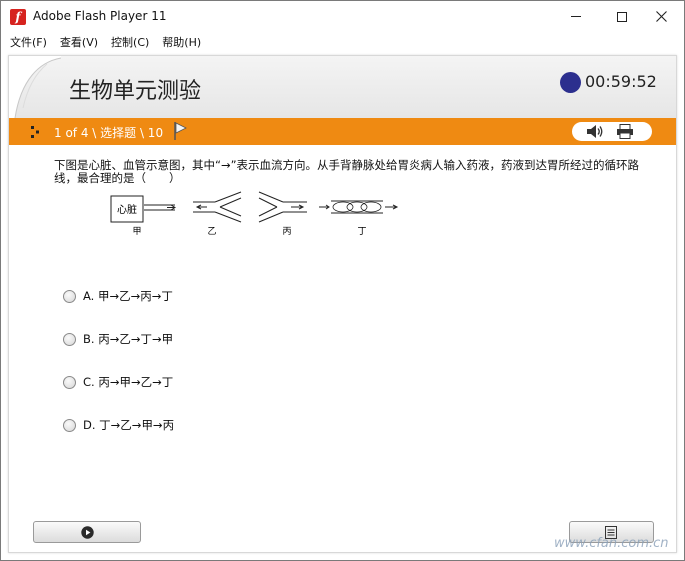  Describe the element at coordinates (342, 87) in the screenshot. I see `quiz-header: 生物单元测验 00:59:52` at that location.